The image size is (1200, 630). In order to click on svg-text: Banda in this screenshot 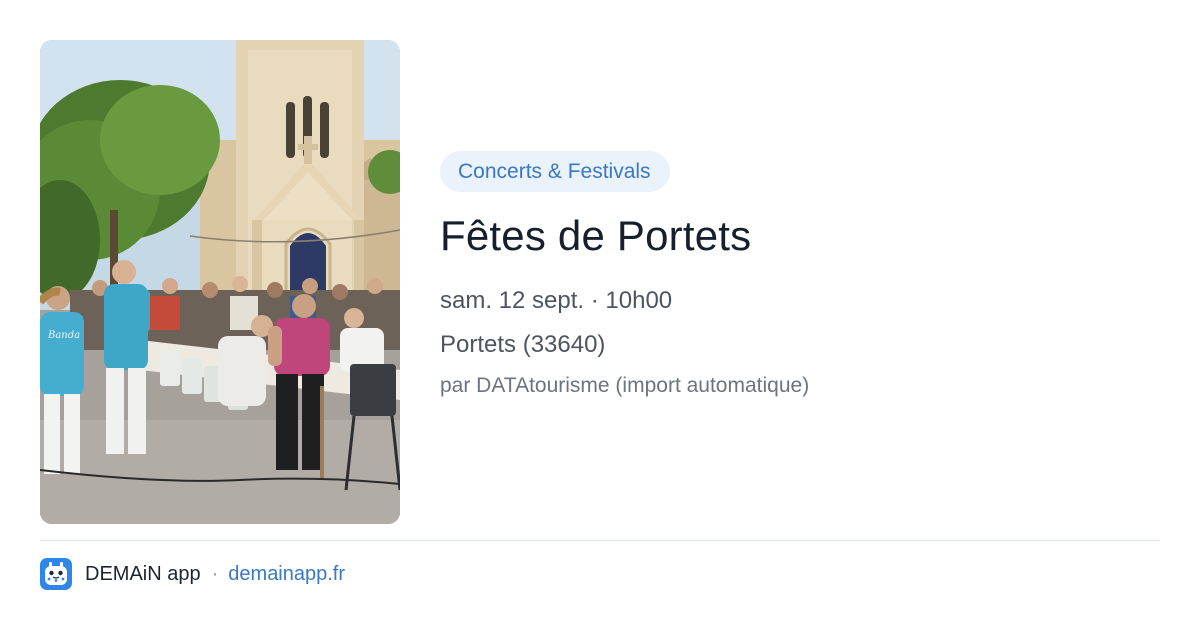, I will do `click(63, 335)`.